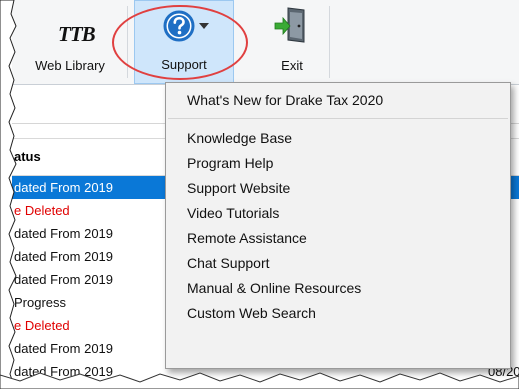 The width and height of the screenshot is (519, 389). I want to click on web-library-label: Web Library, so click(70, 65).